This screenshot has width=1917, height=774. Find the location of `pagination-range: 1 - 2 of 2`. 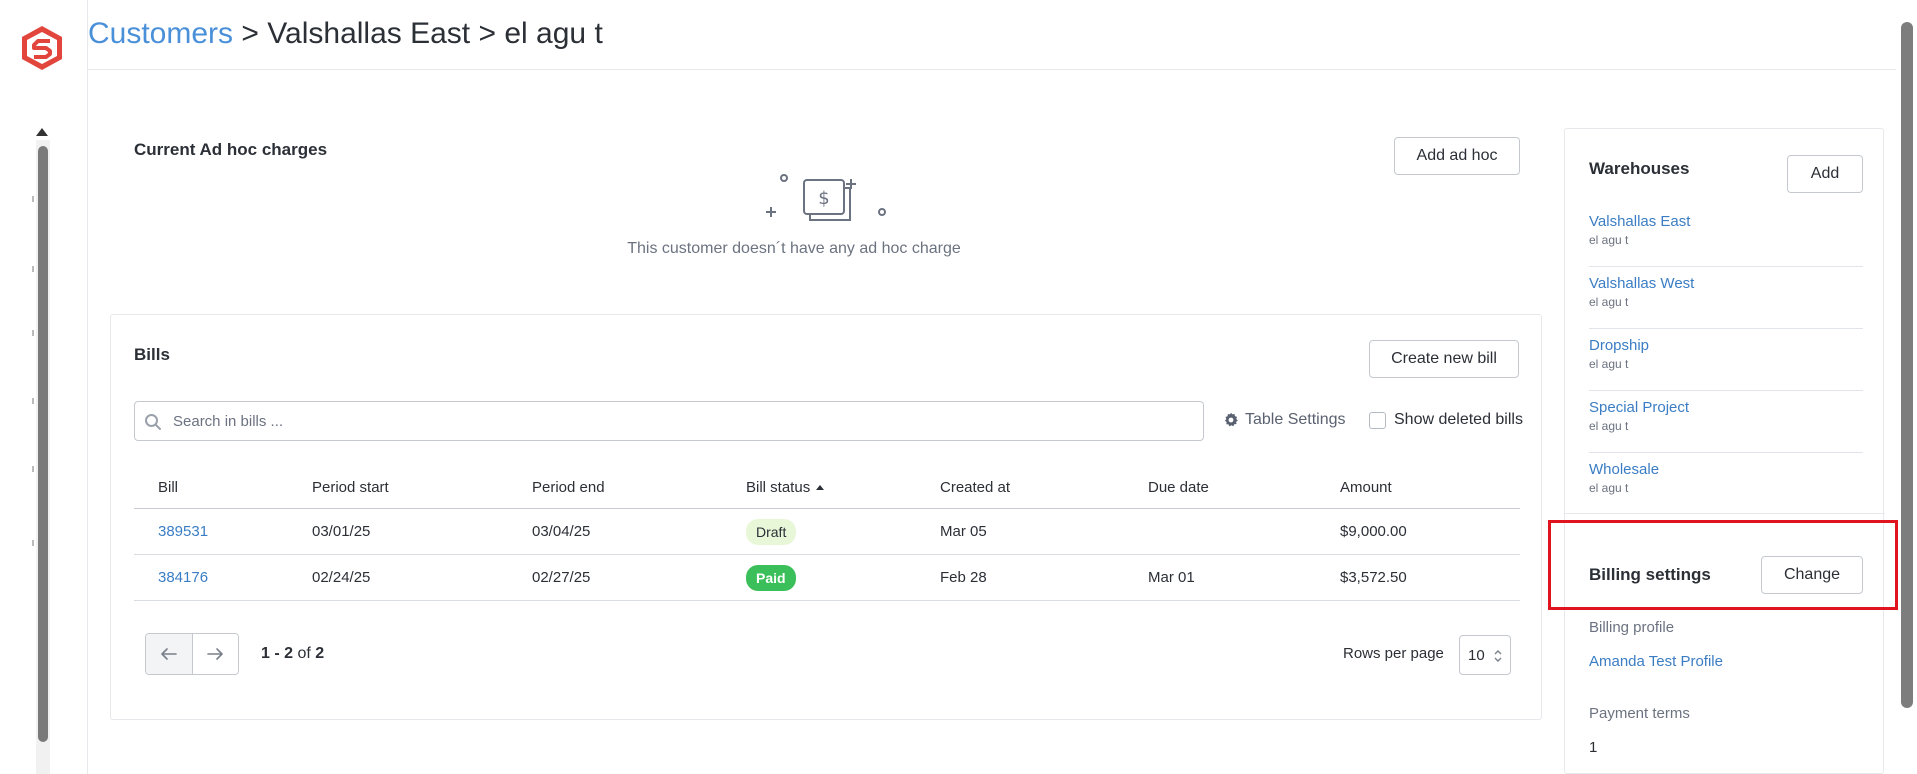

pagination-range: 1 - 2 of 2 is located at coordinates (292, 654).